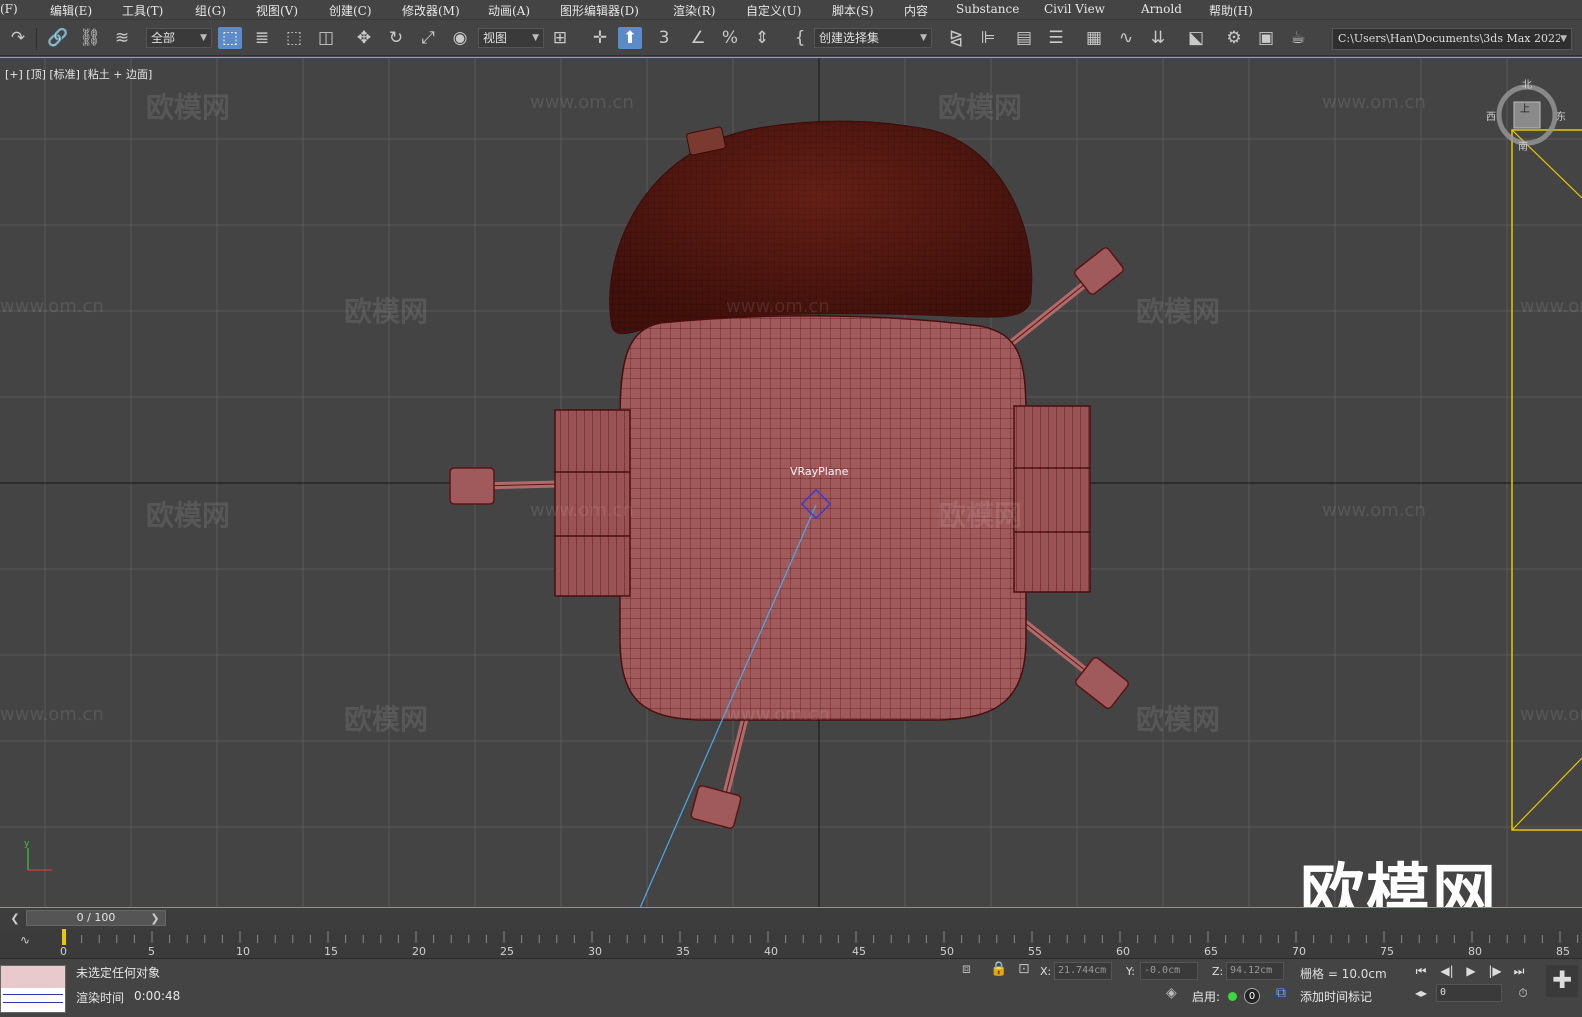 This screenshot has width=1582, height=1017. Describe the element at coordinates (33, 989) in the screenshot. I see `maxscript-mini-listener` at that location.